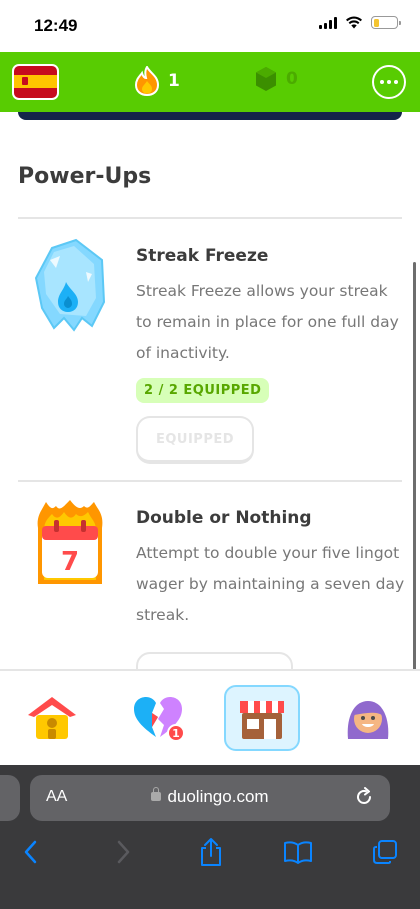  Describe the element at coordinates (10, 798) in the screenshot. I see `previous-tab-edge` at that location.